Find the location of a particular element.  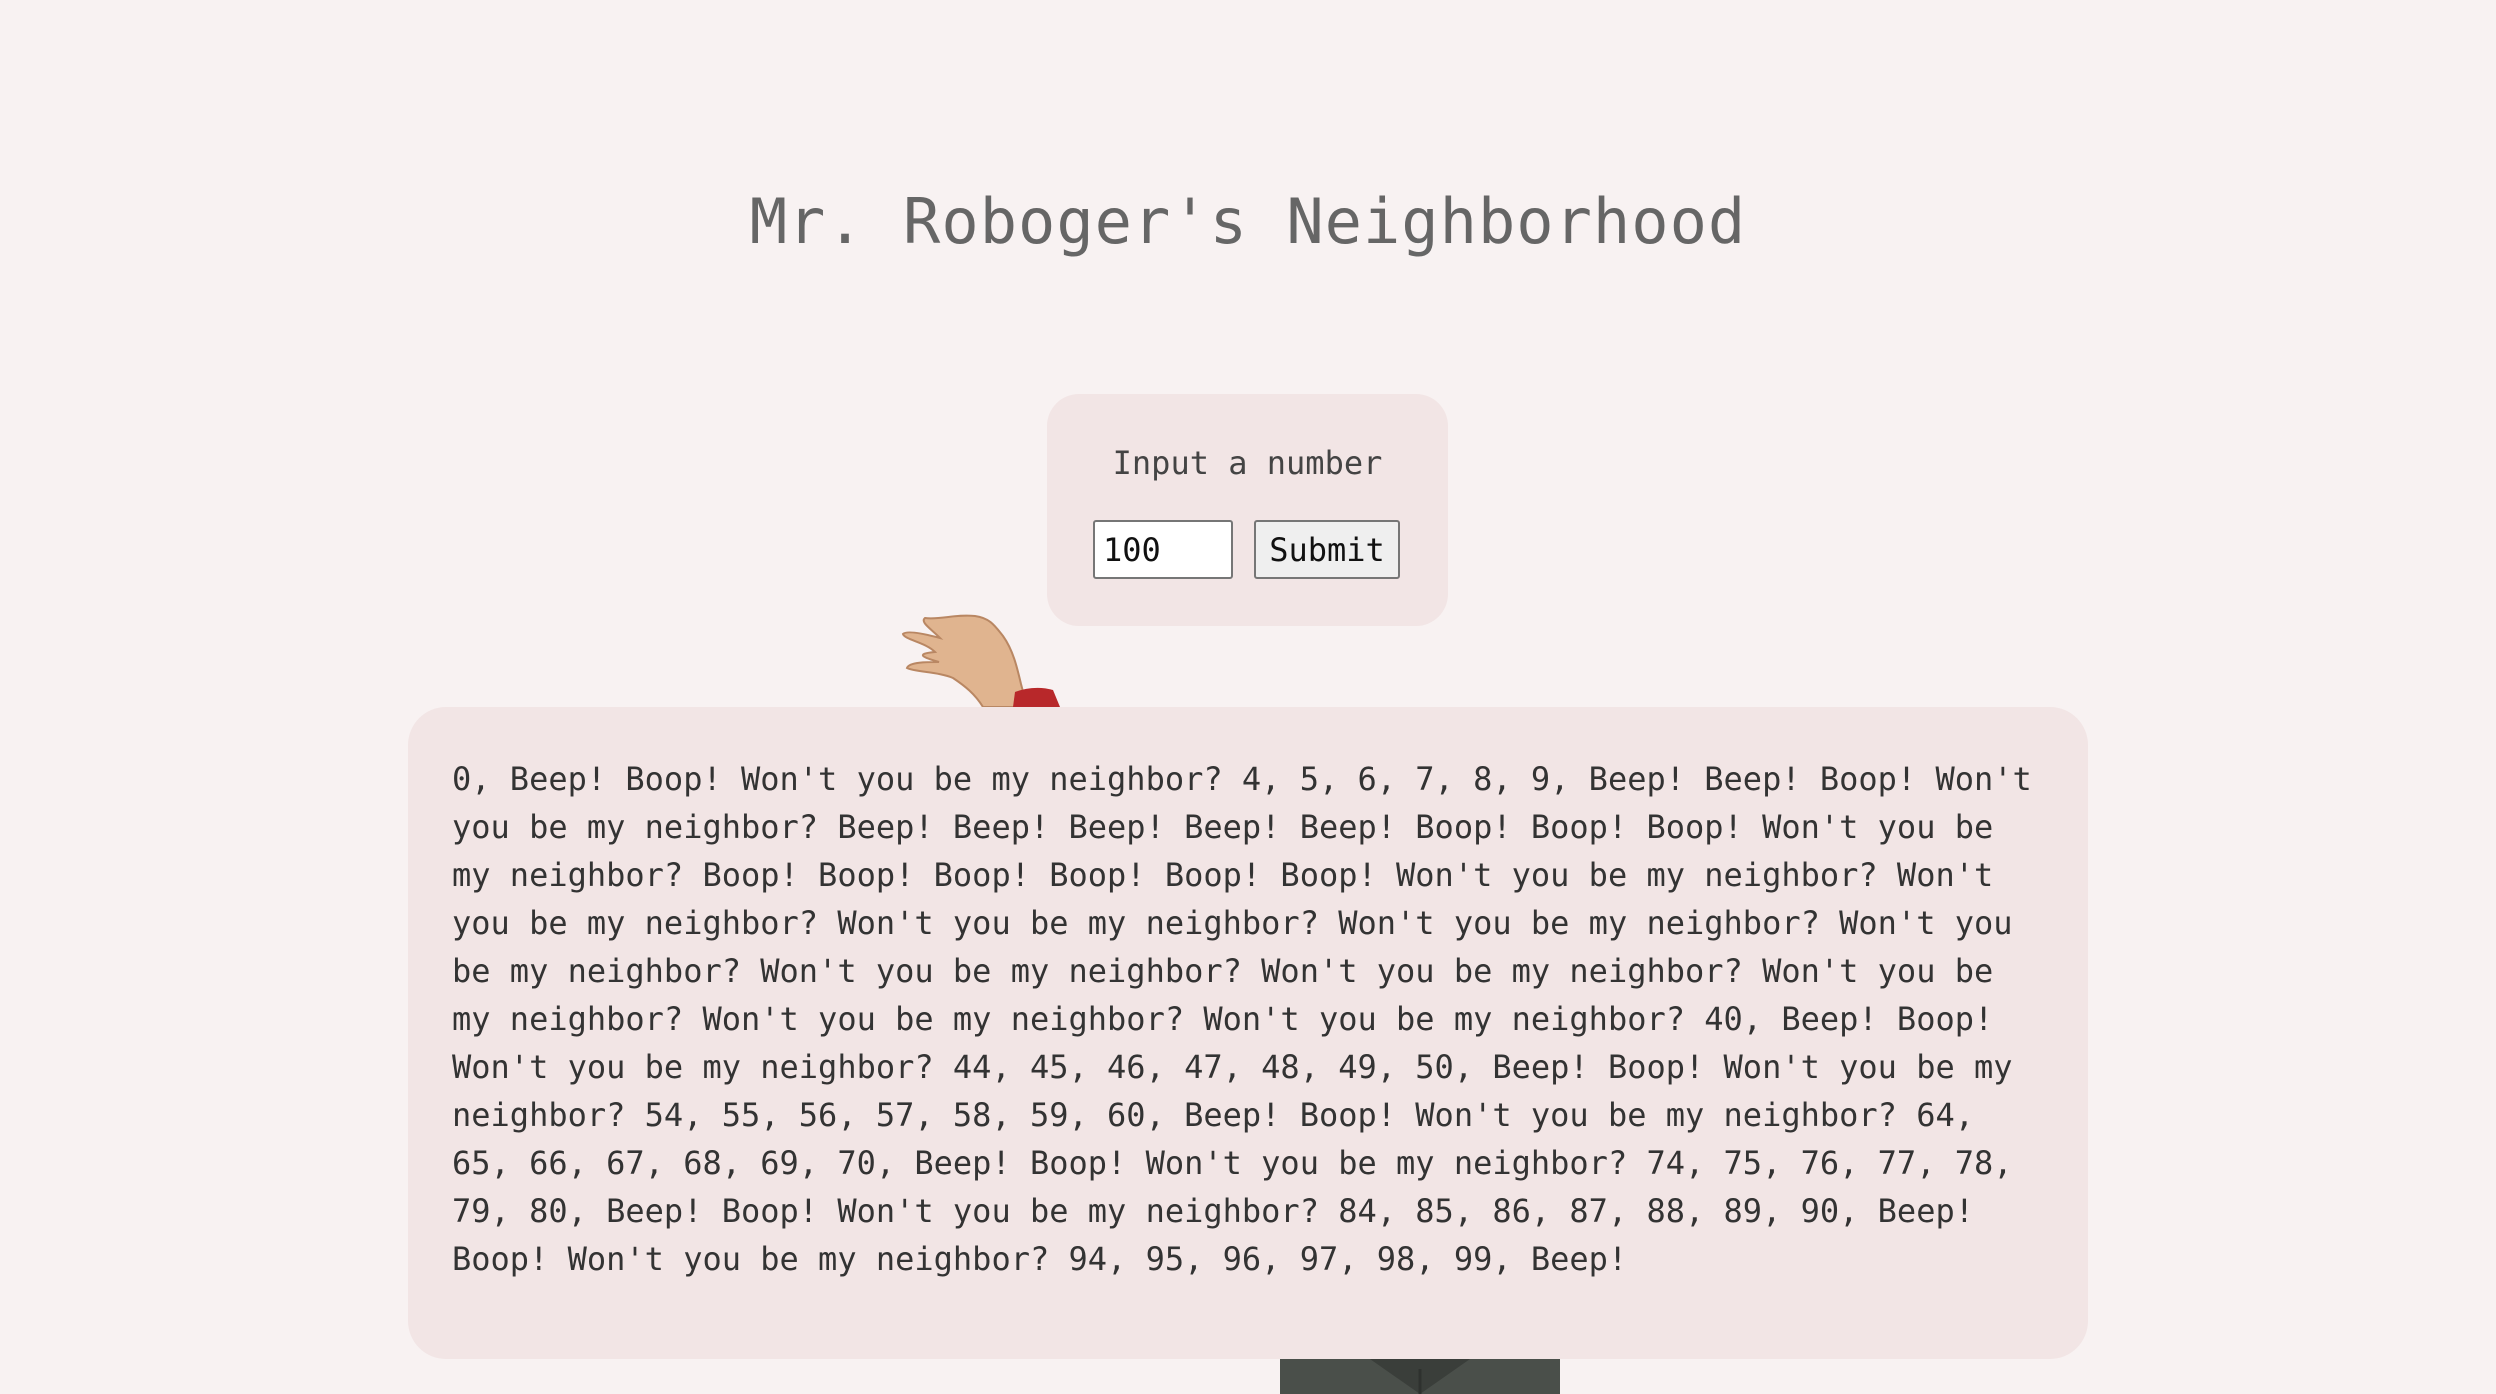

submit-button: Submit is located at coordinates (1327, 549).